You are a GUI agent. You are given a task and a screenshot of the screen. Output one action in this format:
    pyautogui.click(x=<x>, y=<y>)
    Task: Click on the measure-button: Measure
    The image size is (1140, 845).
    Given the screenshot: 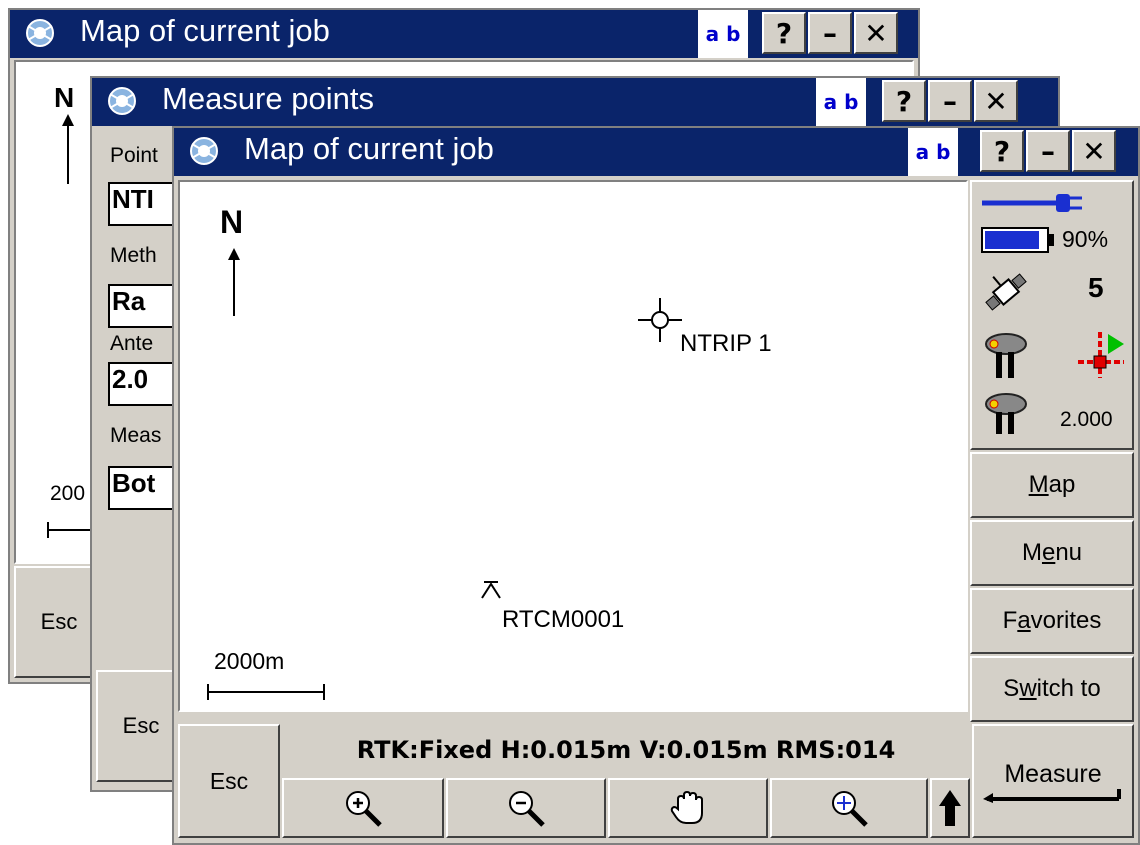 What is the action you would take?
    pyautogui.click(x=1053, y=781)
    